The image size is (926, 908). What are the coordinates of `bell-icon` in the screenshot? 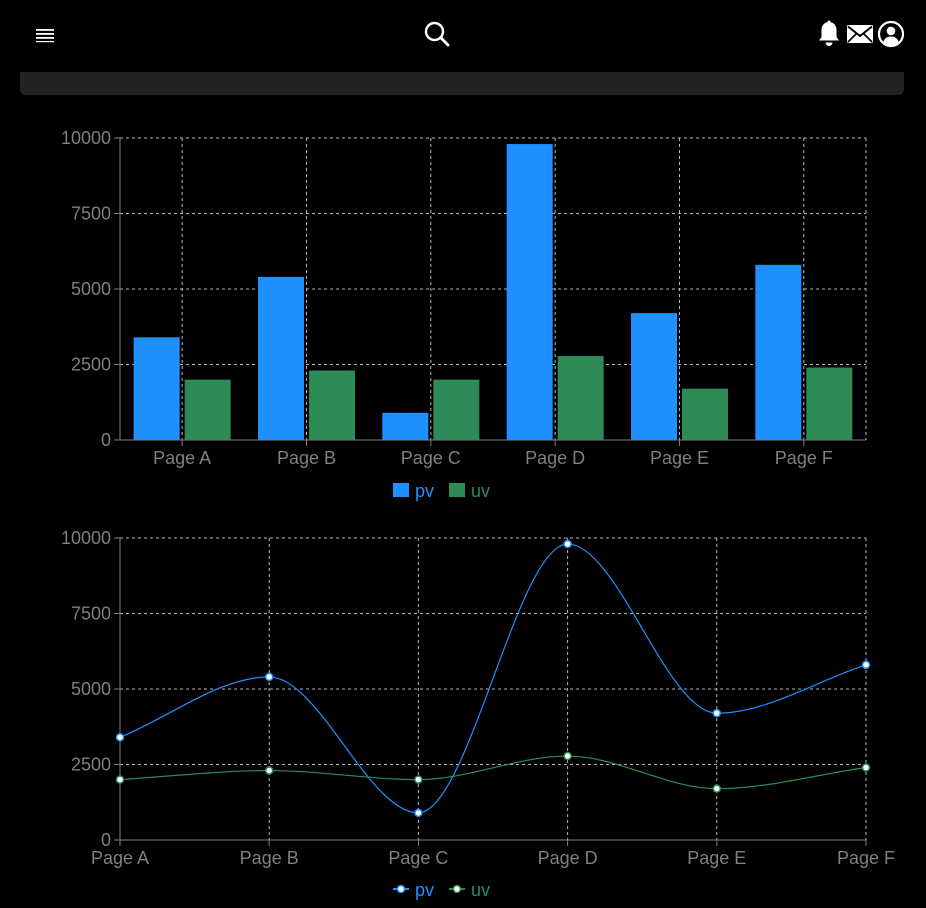 It's located at (829, 33).